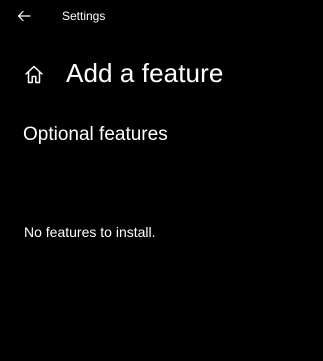 The image size is (323, 361). I want to click on arrow-left-icon, so click(24, 16).